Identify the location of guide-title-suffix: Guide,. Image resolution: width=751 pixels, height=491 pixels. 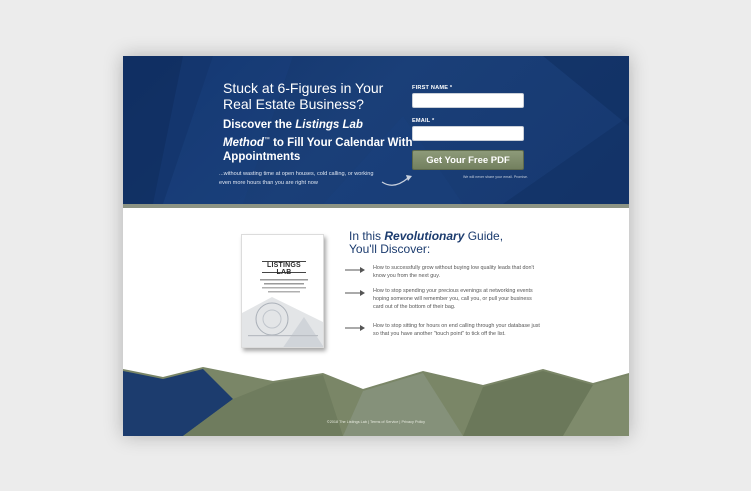
(484, 236).